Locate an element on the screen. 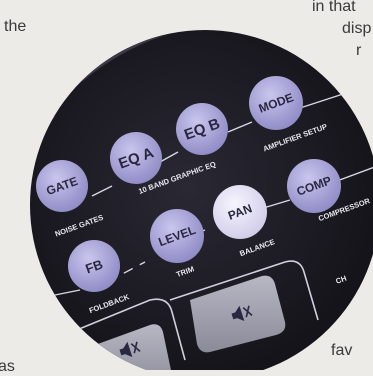 Image resolution: width=373 pixels, height=376 pixels. mode-button: MODE is located at coordinates (276, 103).